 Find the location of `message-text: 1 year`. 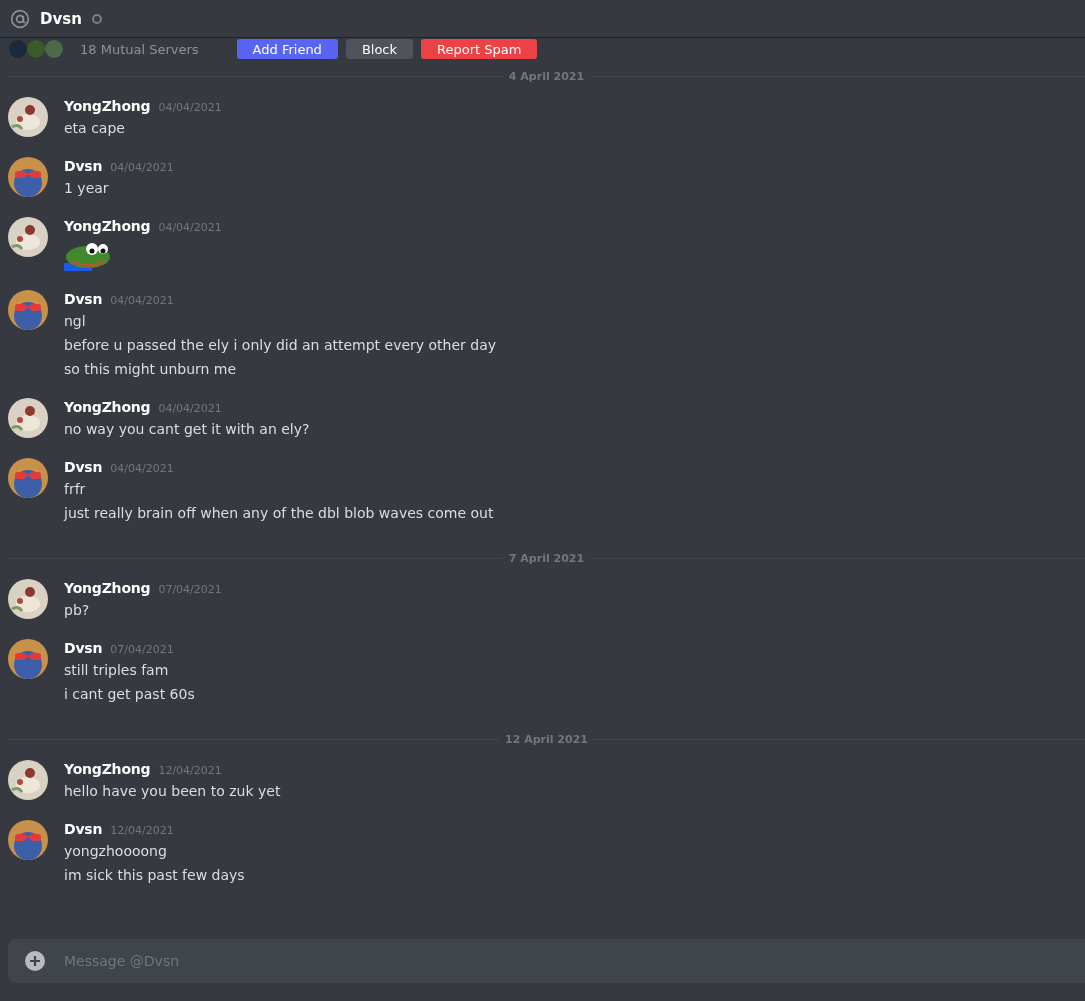

message-text: 1 year is located at coordinates (87, 188).